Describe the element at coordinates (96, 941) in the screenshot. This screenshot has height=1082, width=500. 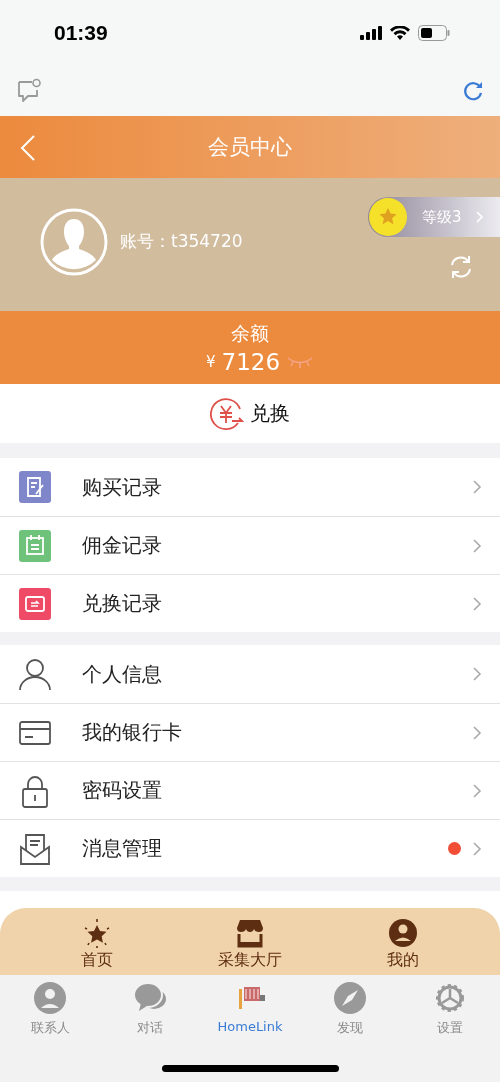
I see `app-tab: 首页` at that location.